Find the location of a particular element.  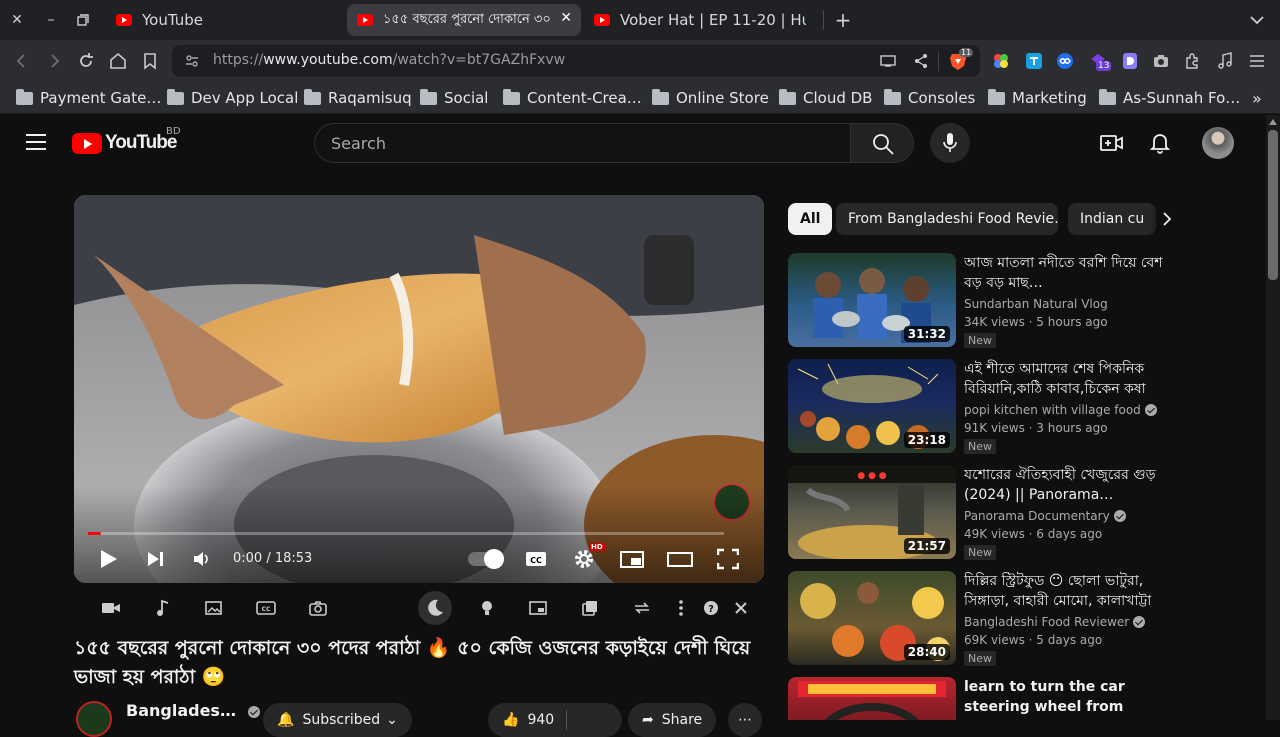

new-tab-icon: + is located at coordinates (843, 20).